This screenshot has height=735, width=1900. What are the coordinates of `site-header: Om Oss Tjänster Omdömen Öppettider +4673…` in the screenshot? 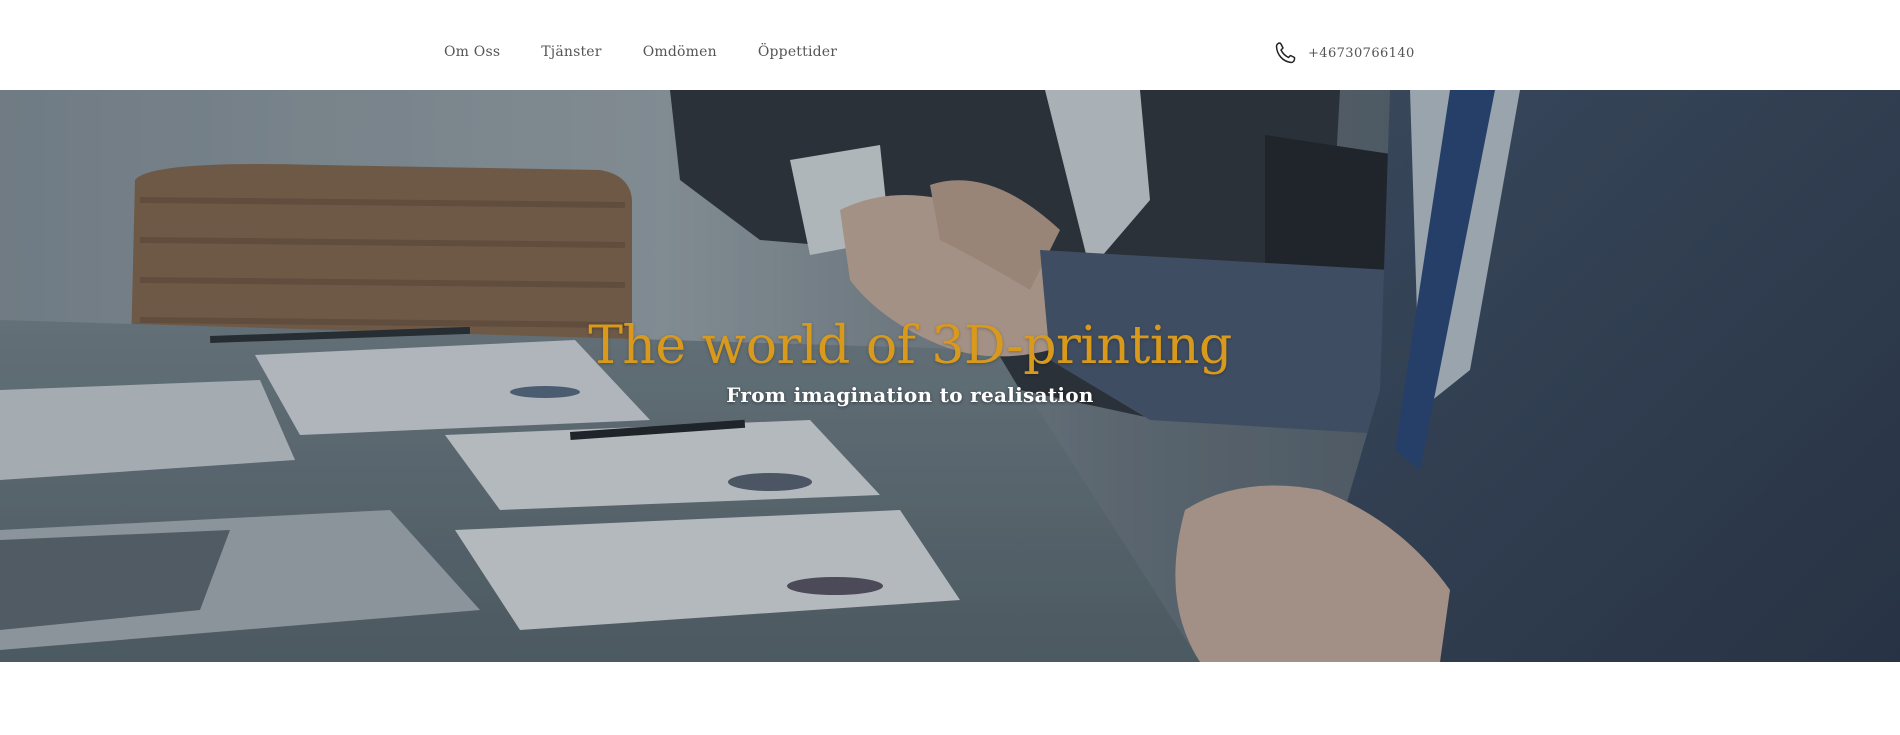 It's located at (950, 45).